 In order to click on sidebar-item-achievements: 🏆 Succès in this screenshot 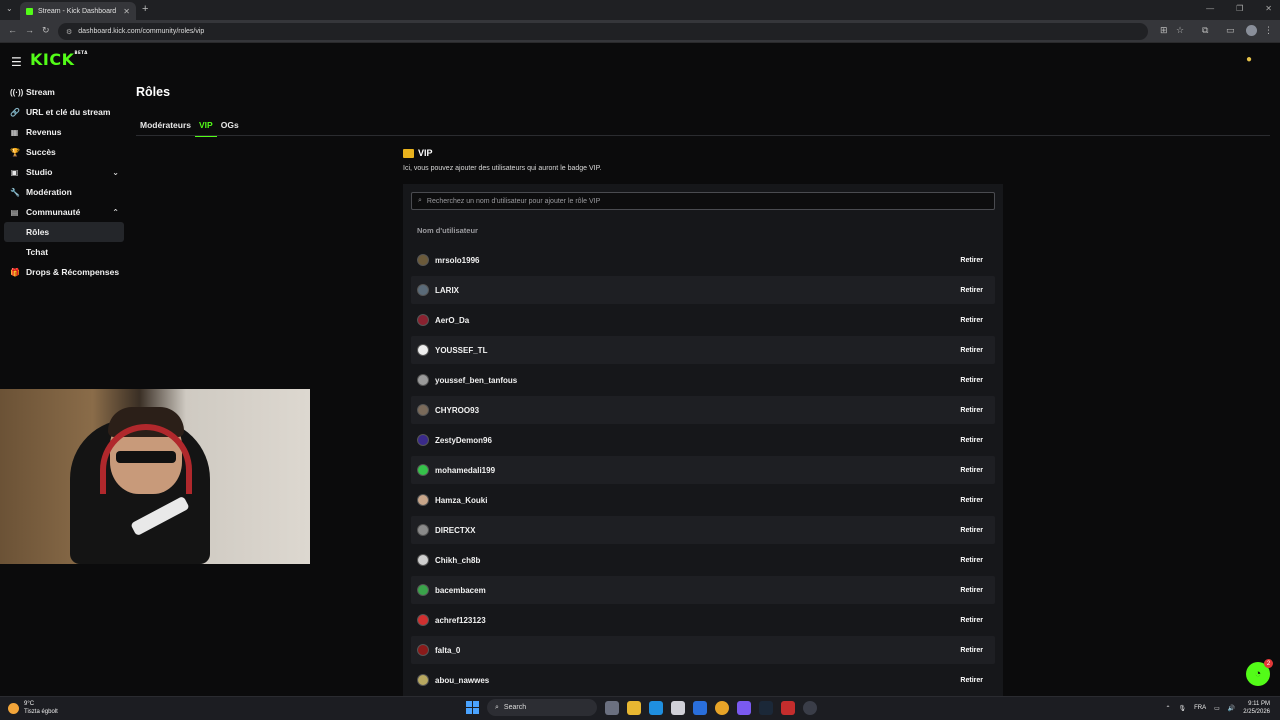, I will do `click(64, 152)`.